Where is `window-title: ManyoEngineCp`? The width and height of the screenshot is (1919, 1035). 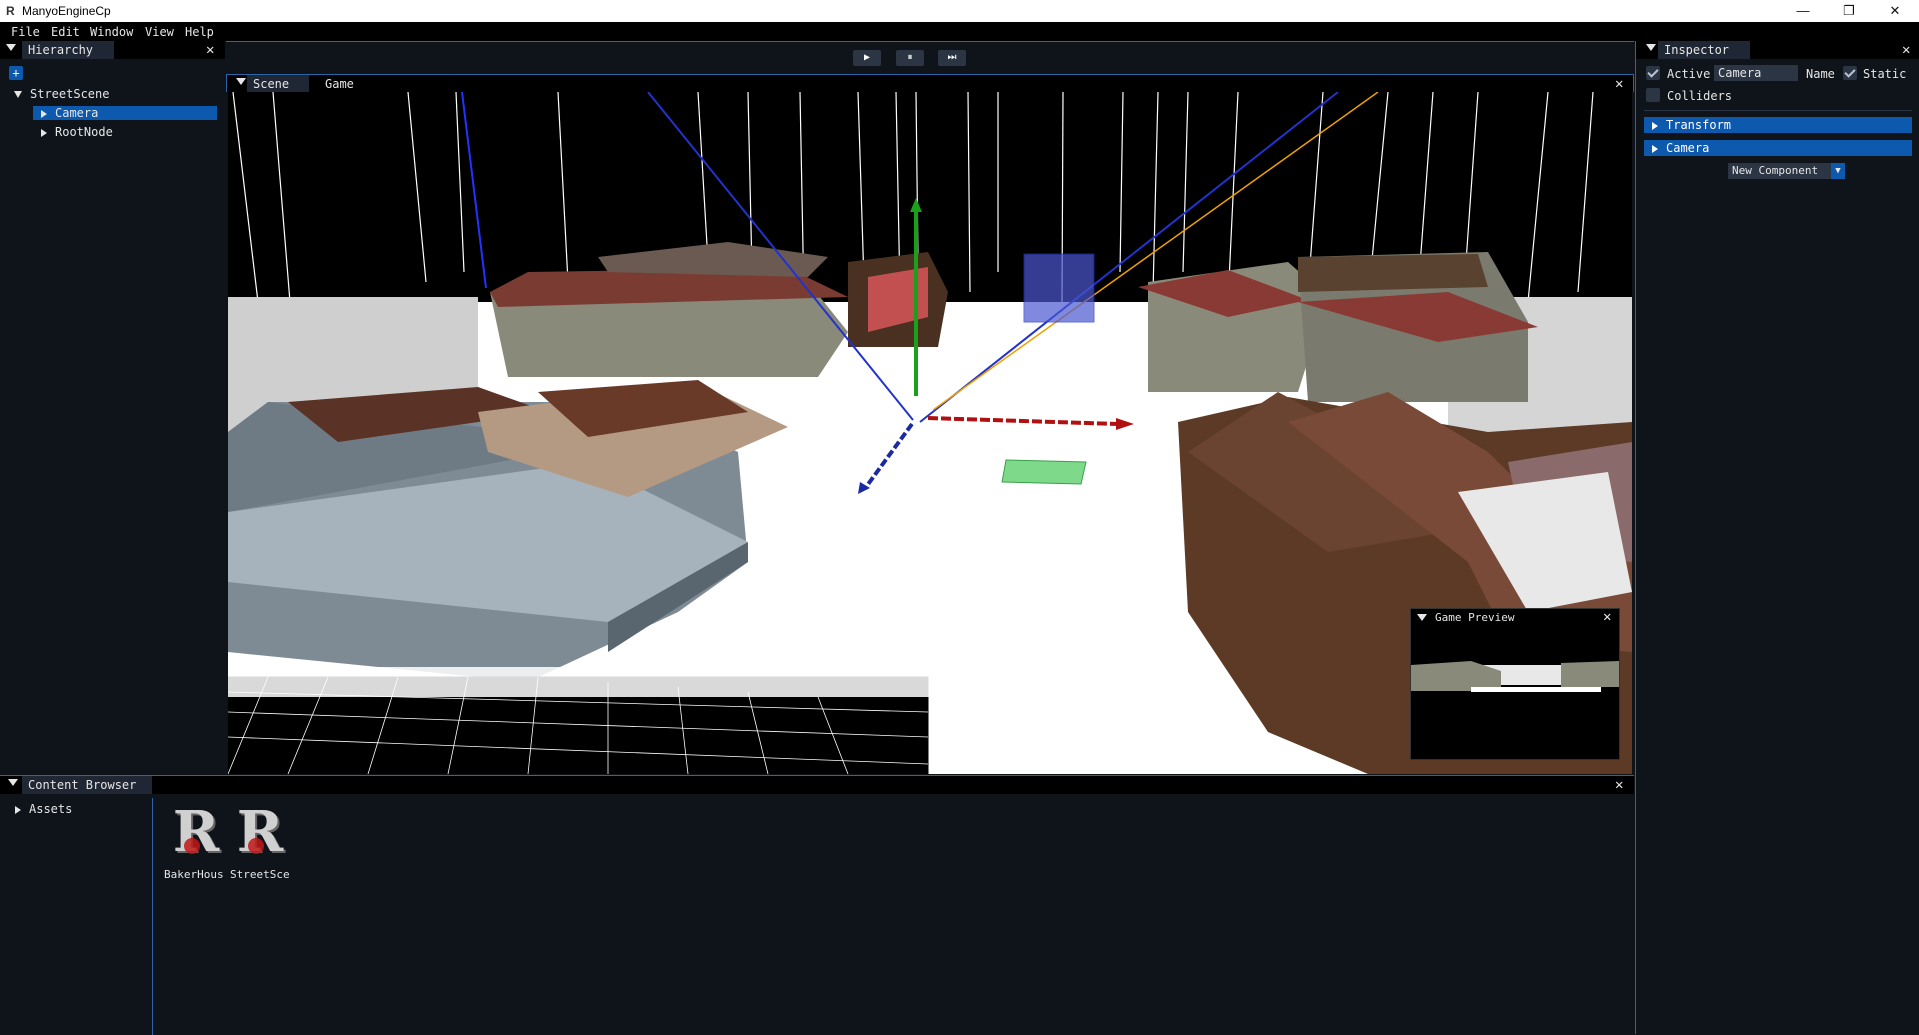 window-title: ManyoEngineCp is located at coordinates (66, 11).